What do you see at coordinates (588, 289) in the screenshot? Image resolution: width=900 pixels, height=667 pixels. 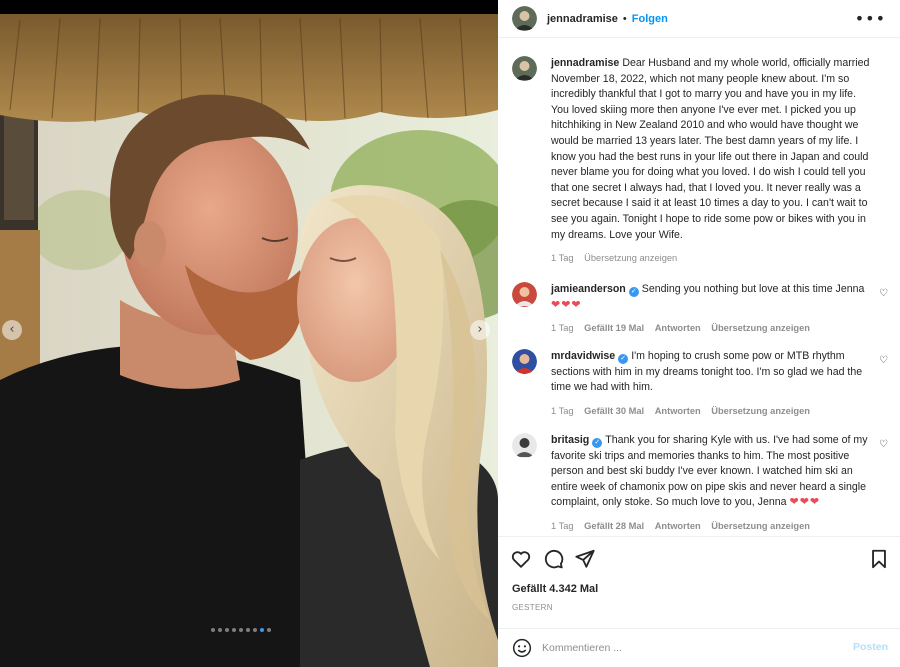 I see `comment-username: jamieanderson` at bounding box center [588, 289].